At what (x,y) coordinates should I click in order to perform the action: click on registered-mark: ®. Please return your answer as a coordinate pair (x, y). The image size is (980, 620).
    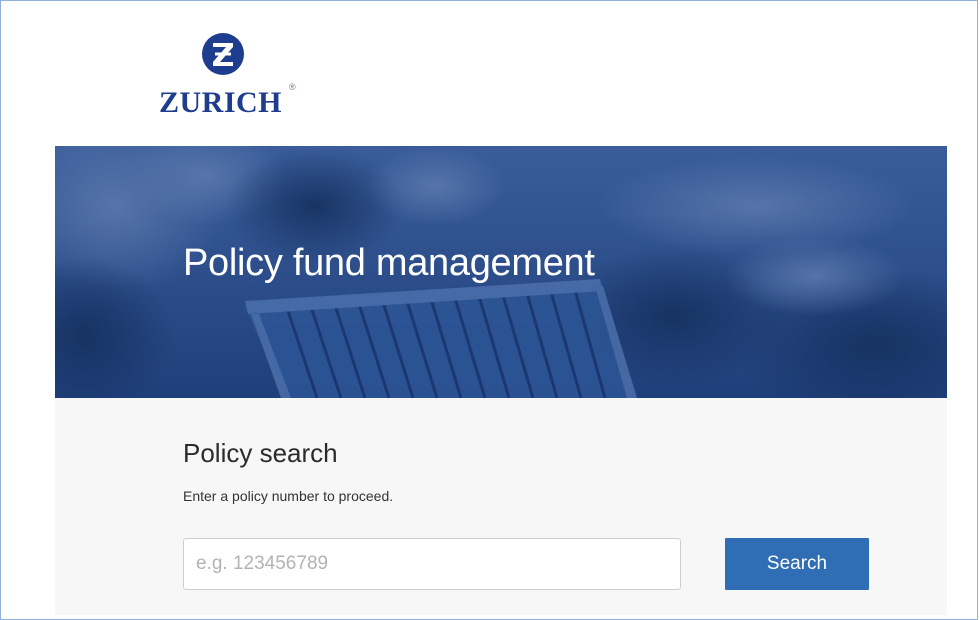
    Looking at the image, I should click on (292, 87).